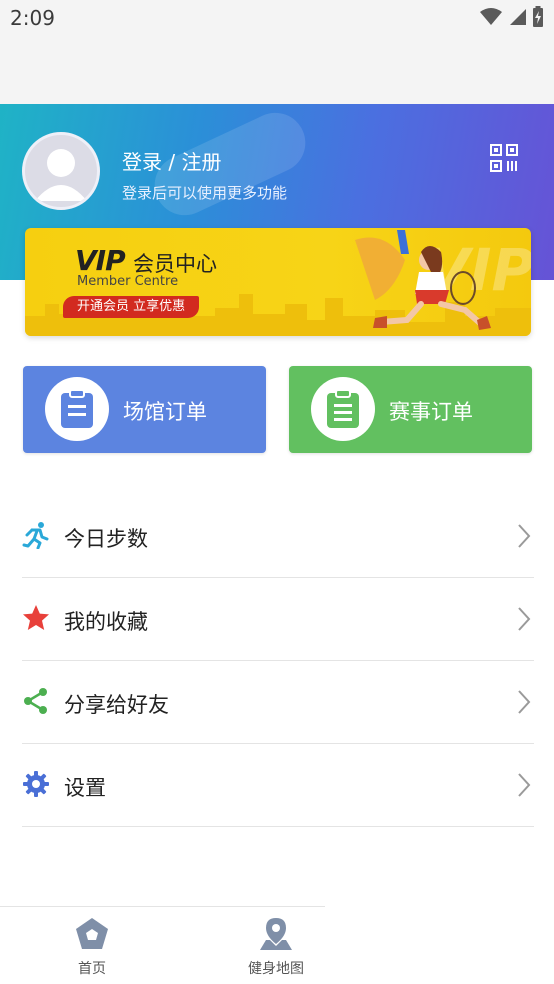 The image size is (554, 984). Describe the element at coordinates (277, 52) in the screenshot. I see `status-bar: 2:09` at that location.